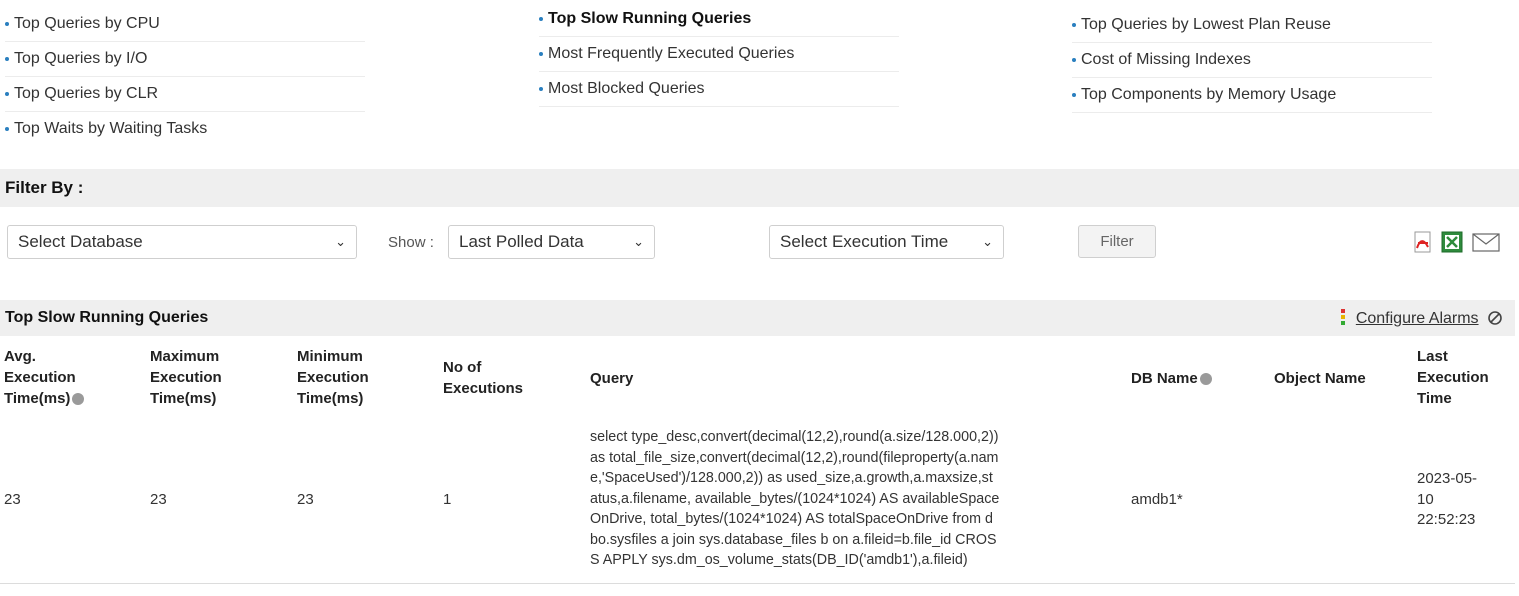 This screenshot has width=1519, height=596. I want to click on column-header-avg-execution-time: Avg. Execution Time(ms), so click(44, 377).